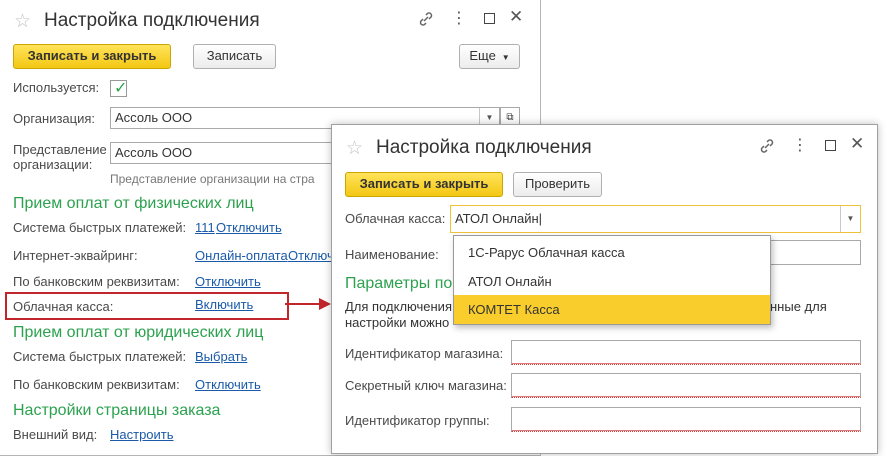 The image size is (886, 456). What do you see at coordinates (557, 184) in the screenshot?
I see `check-button: Проверить` at bounding box center [557, 184].